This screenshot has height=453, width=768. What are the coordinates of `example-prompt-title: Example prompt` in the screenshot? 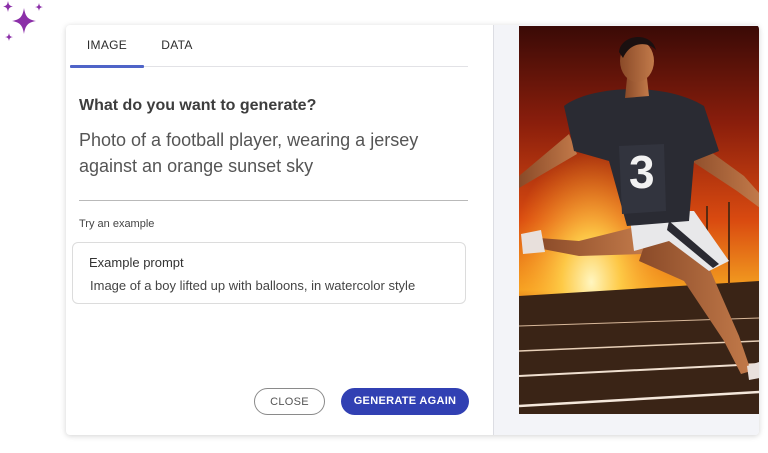 It's located at (136, 262).